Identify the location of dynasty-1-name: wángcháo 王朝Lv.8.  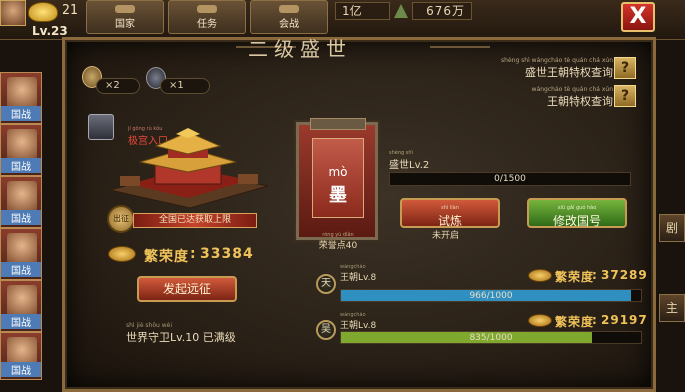
(358, 273).